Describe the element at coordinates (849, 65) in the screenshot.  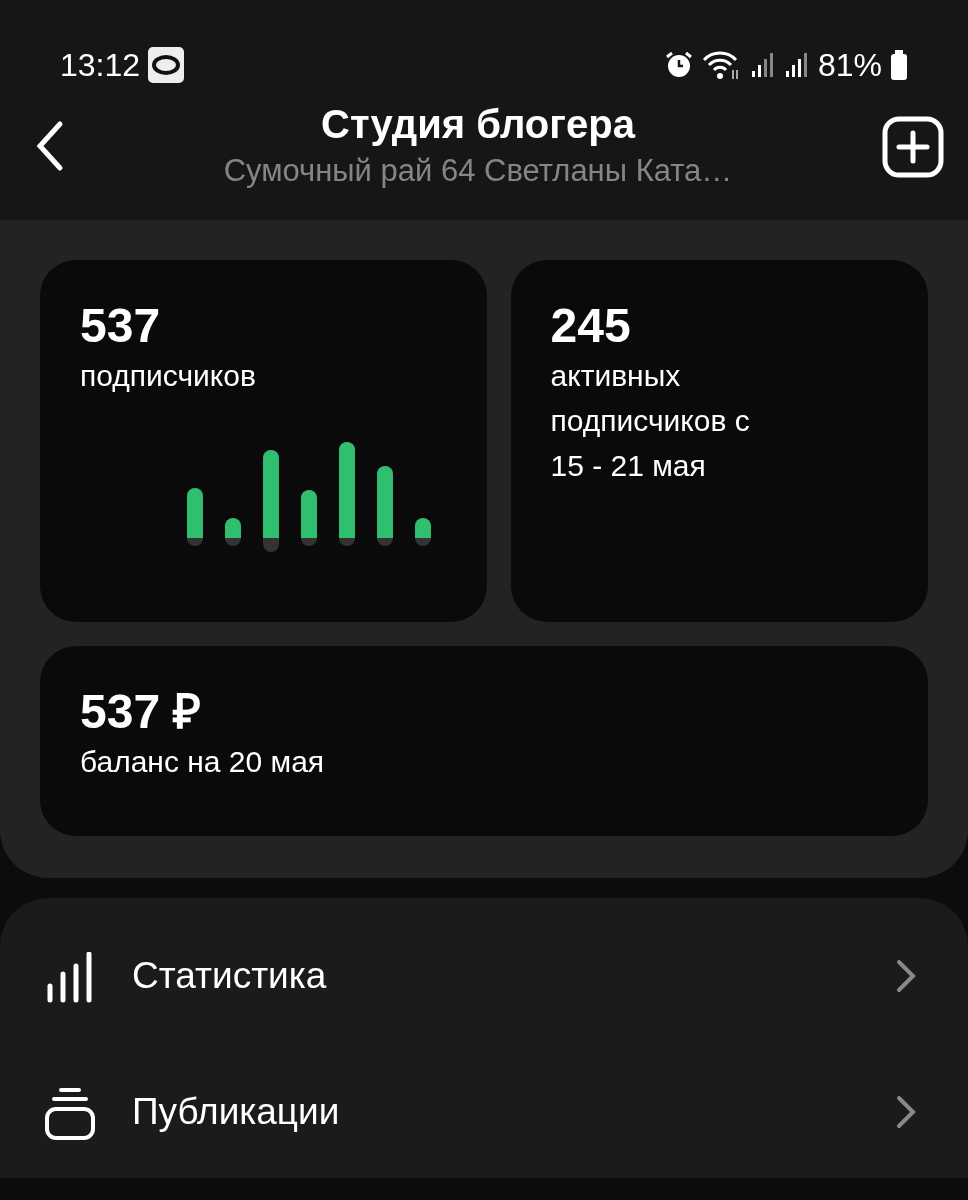
I see `battery-percent: 81%` at that location.